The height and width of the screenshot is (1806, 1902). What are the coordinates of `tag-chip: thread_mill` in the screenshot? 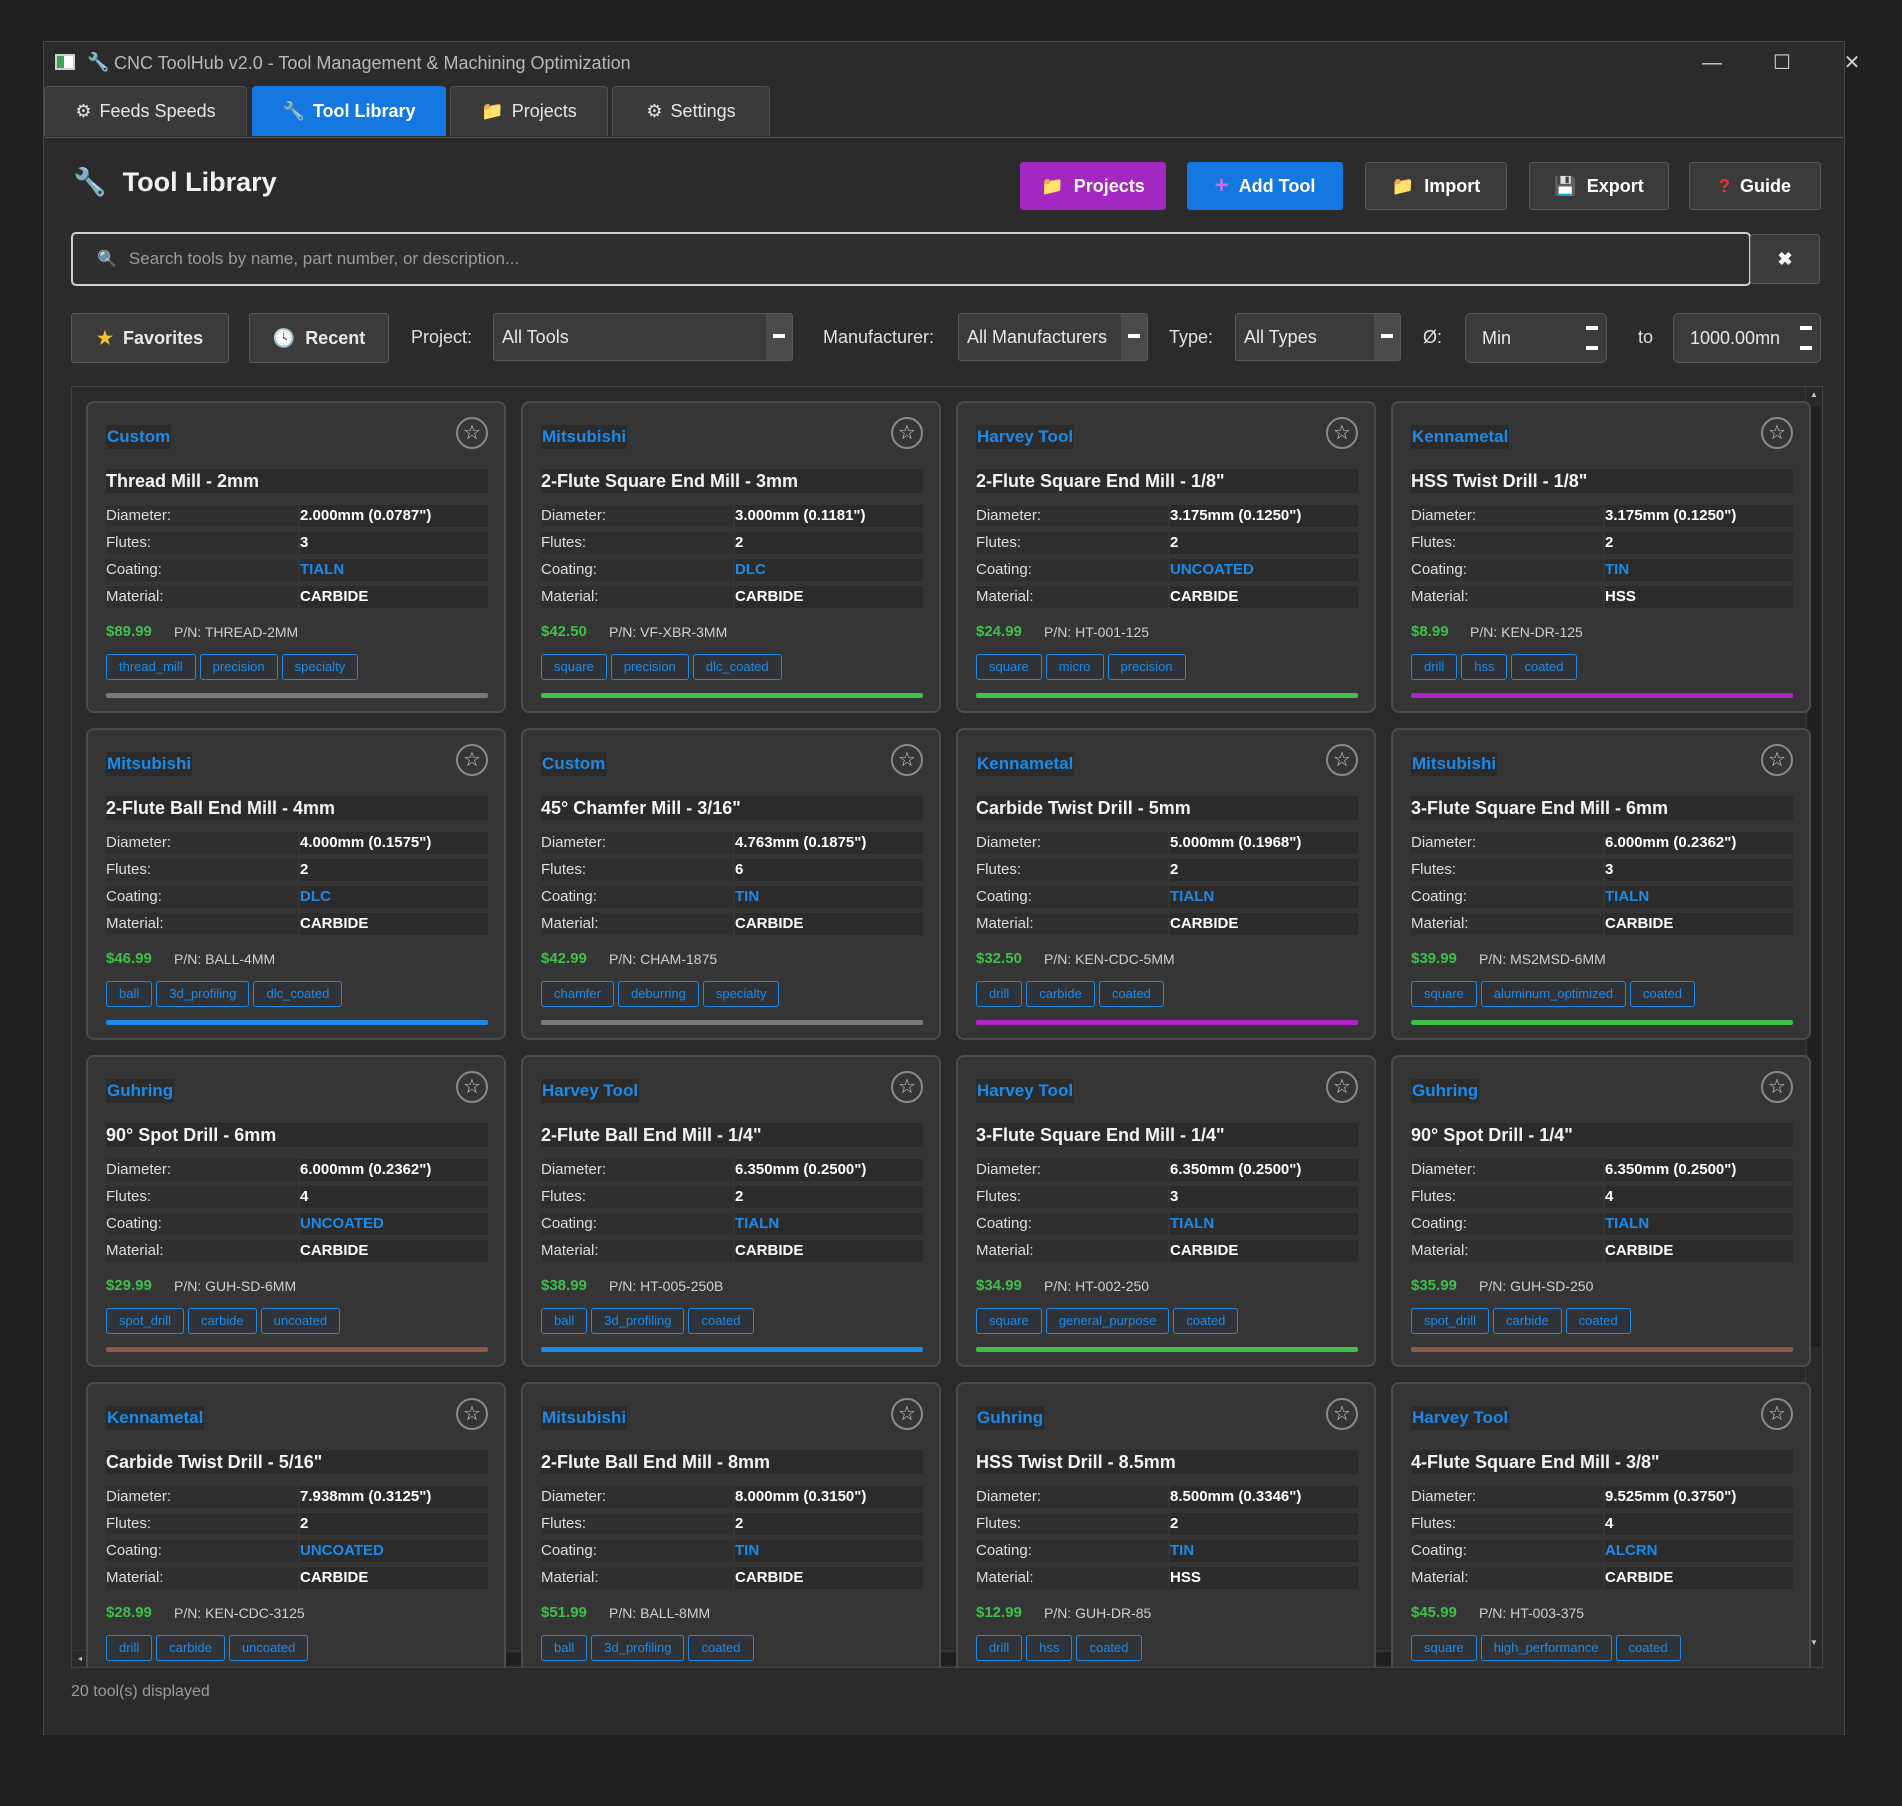 It's located at (151, 667).